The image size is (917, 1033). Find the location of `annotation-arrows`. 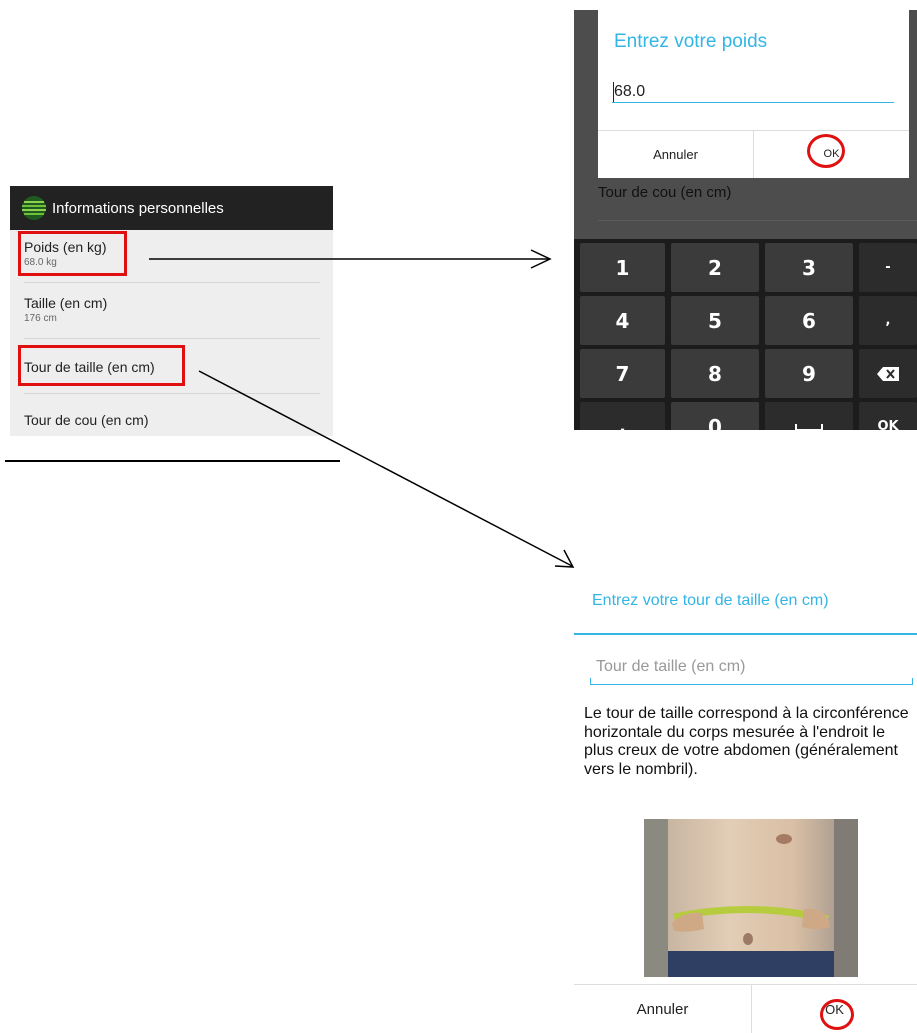

annotation-arrows is located at coordinates (362, 408).